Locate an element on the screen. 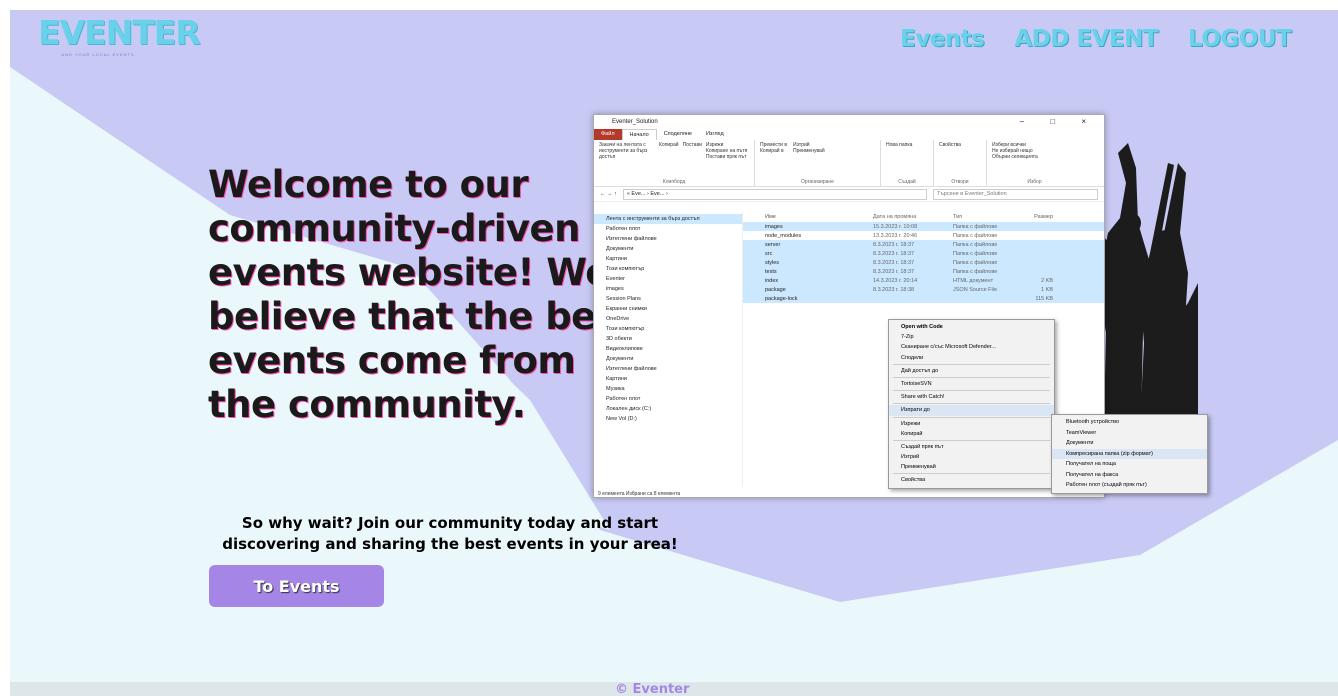  file-date: 8.3.2023 г. 18:38 is located at coordinates (894, 289).